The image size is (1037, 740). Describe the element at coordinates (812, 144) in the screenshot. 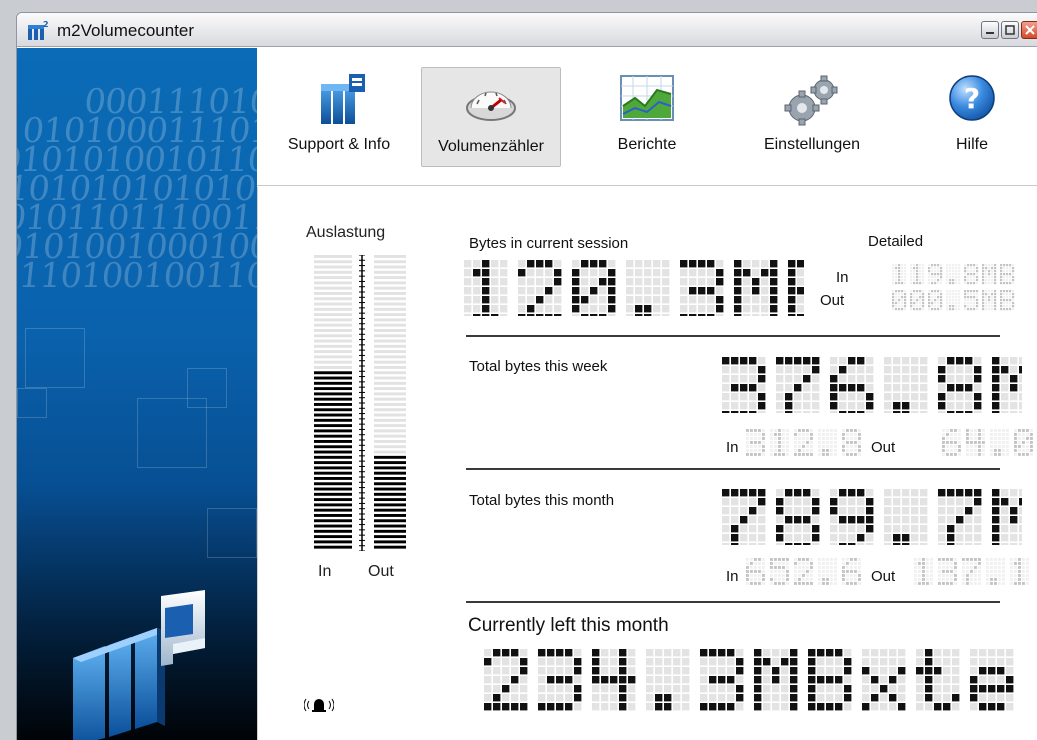

I see `toolbar-label: Einstellungen` at that location.